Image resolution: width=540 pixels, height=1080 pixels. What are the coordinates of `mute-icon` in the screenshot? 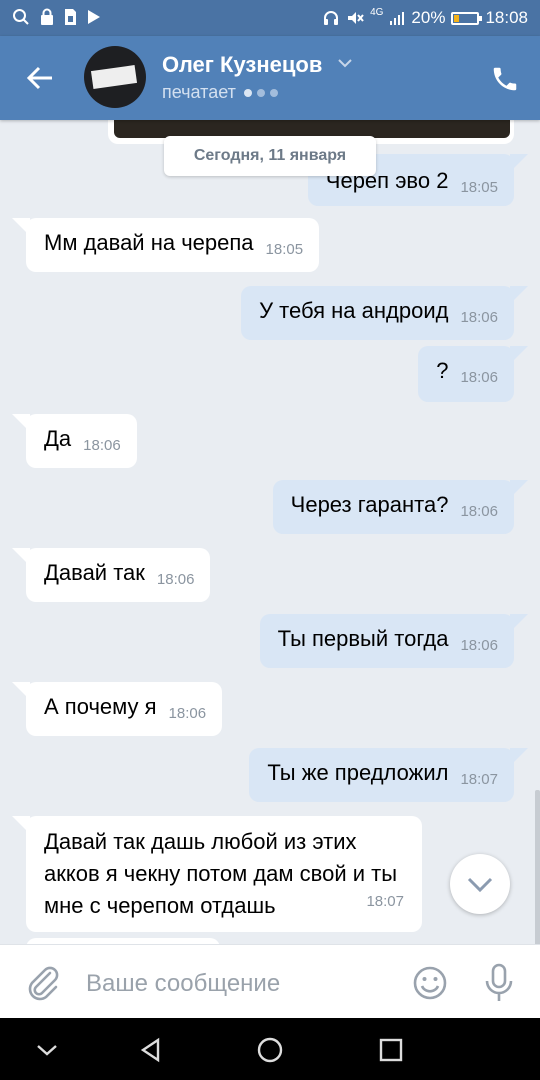 It's located at (356, 18).